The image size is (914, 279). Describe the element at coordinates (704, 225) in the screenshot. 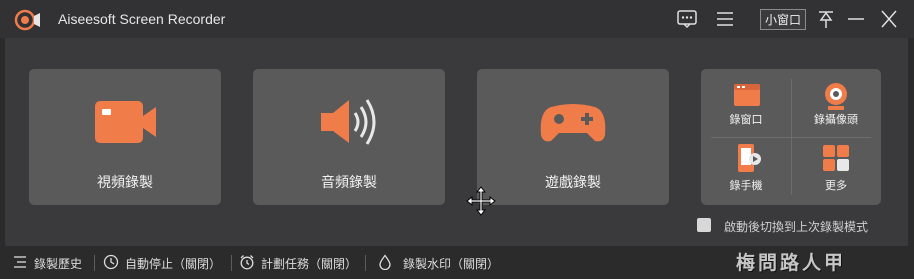

I see `remember-mode-checkbox` at that location.